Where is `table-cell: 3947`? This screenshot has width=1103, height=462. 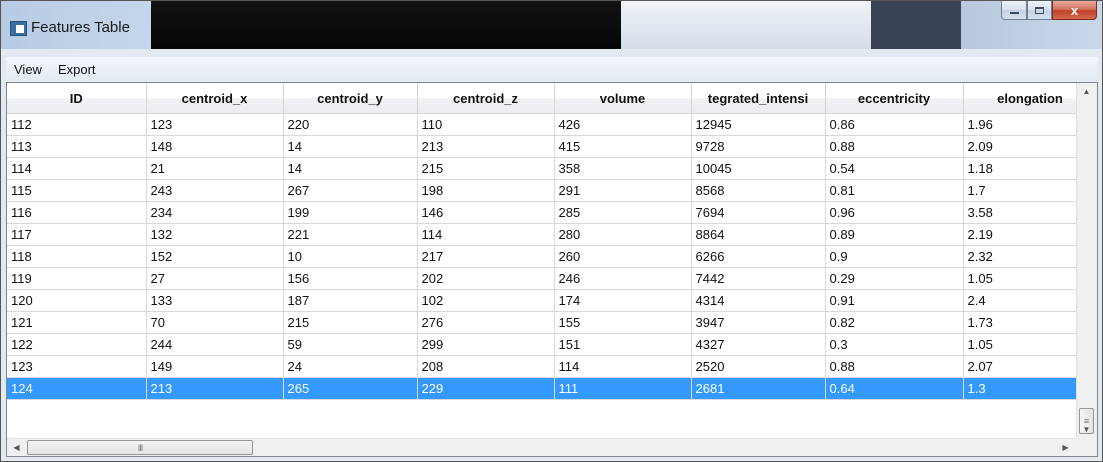 table-cell: 3947 is located at coordinates (758, 322).